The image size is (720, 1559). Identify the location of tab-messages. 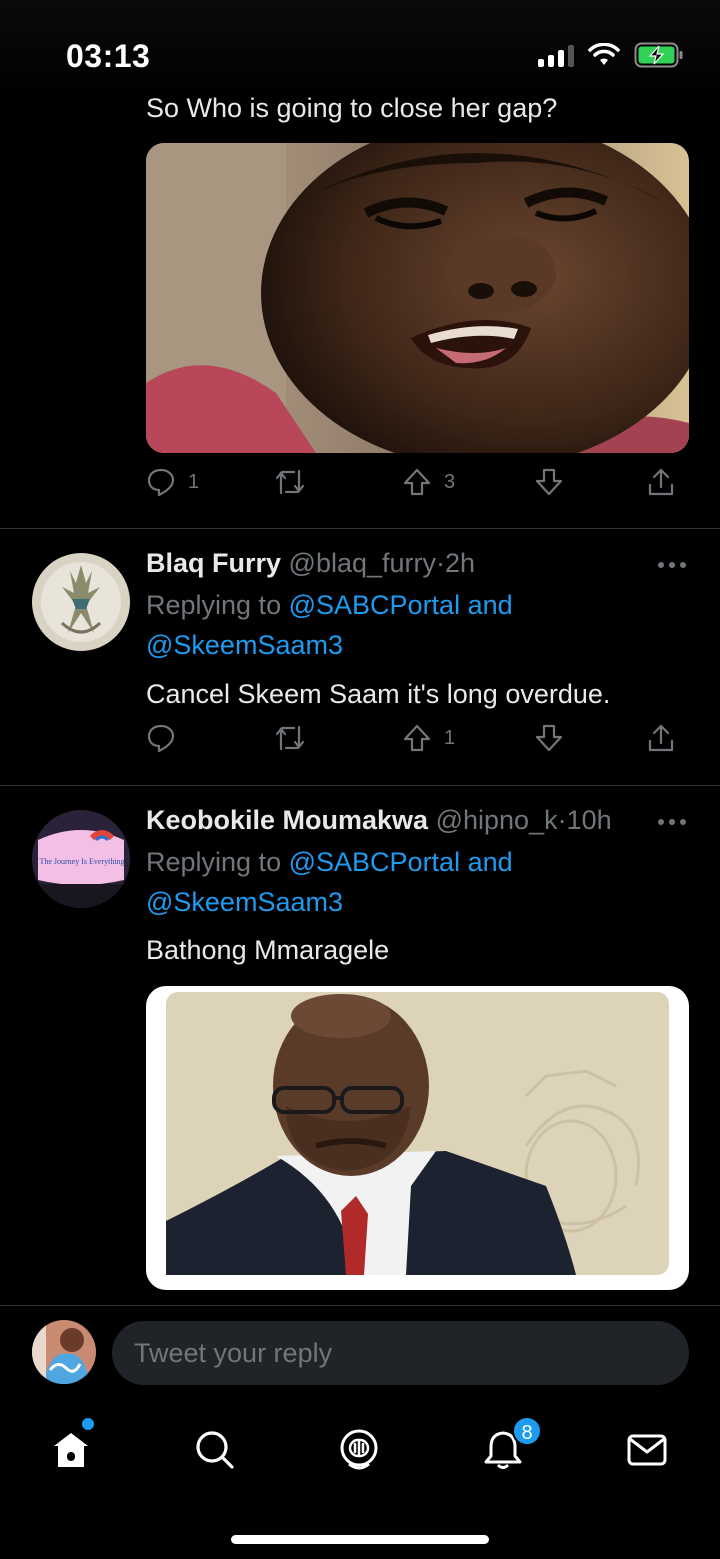
(647, 1450).